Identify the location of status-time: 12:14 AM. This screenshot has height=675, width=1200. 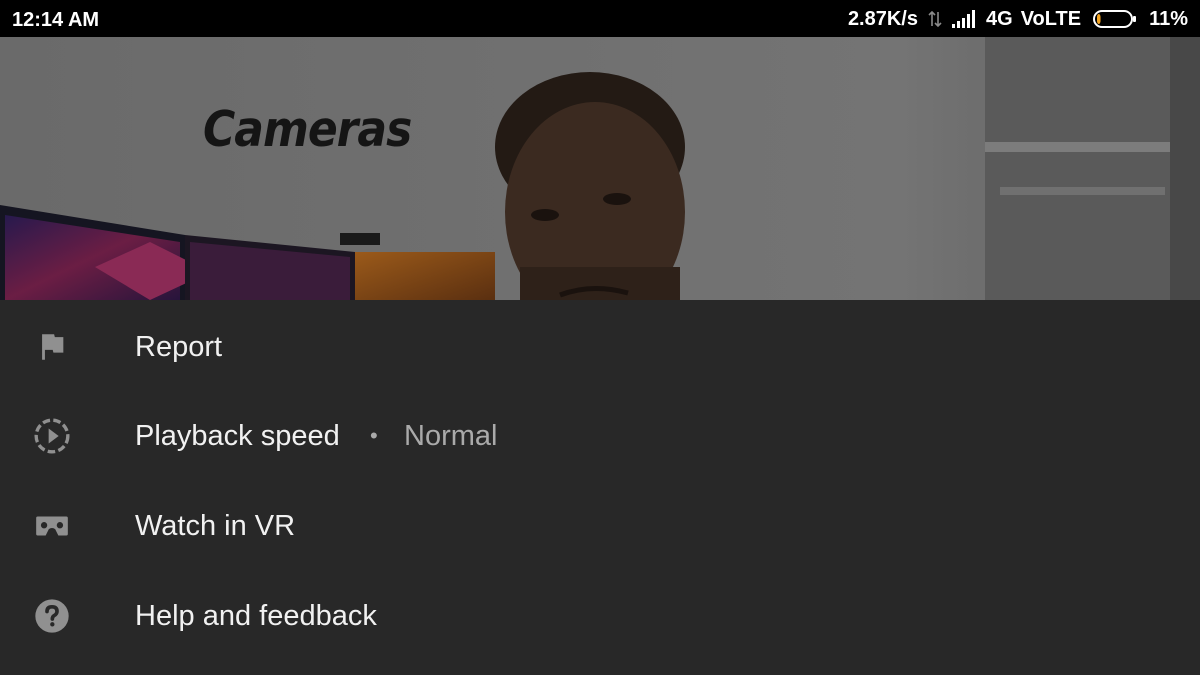
(56, 20).